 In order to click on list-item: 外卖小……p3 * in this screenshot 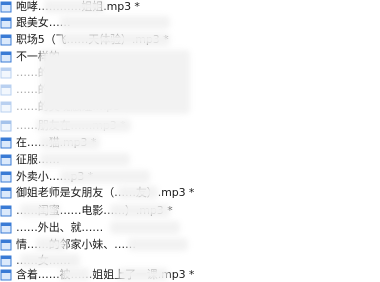, I will do `click(46, 177)`.